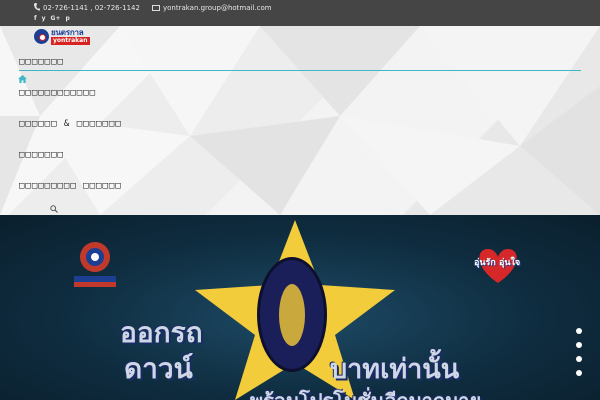 This screenshot has height=400, width=600. I want to click on social-links: f y G+ p, so click(52, 18).